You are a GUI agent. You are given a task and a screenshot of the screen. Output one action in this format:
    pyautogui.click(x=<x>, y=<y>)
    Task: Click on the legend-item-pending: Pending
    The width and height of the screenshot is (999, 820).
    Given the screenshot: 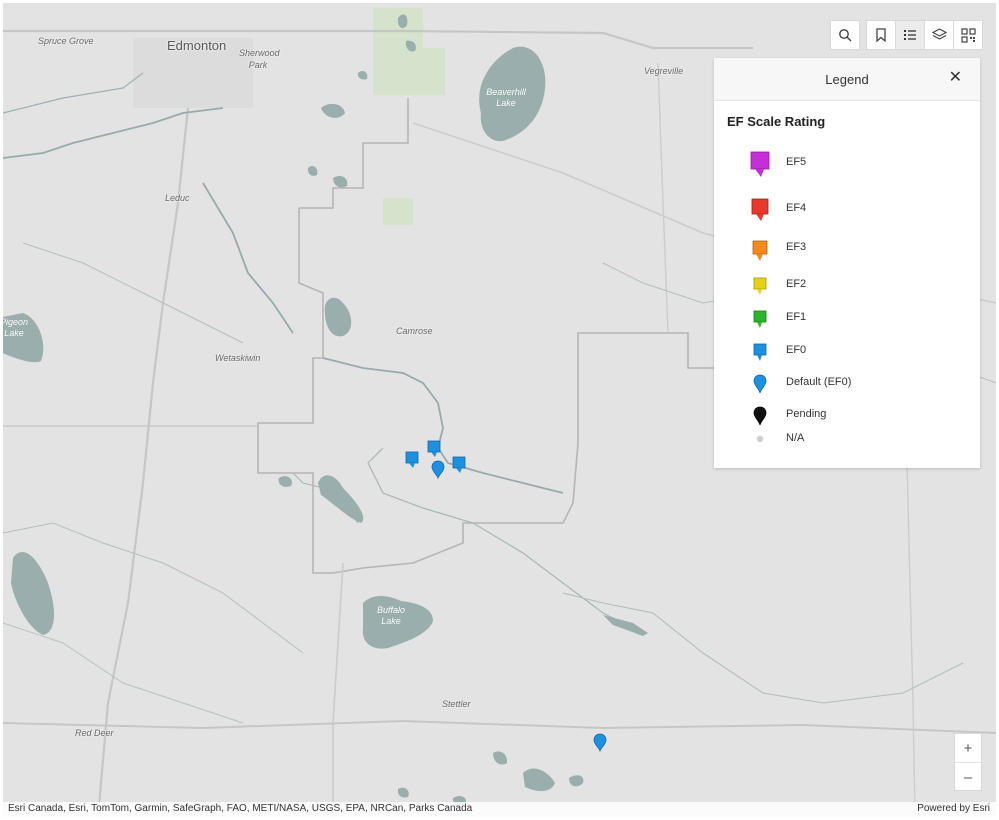 What is the action you would take?
    pyautogui.click(x=847, y=417)
    